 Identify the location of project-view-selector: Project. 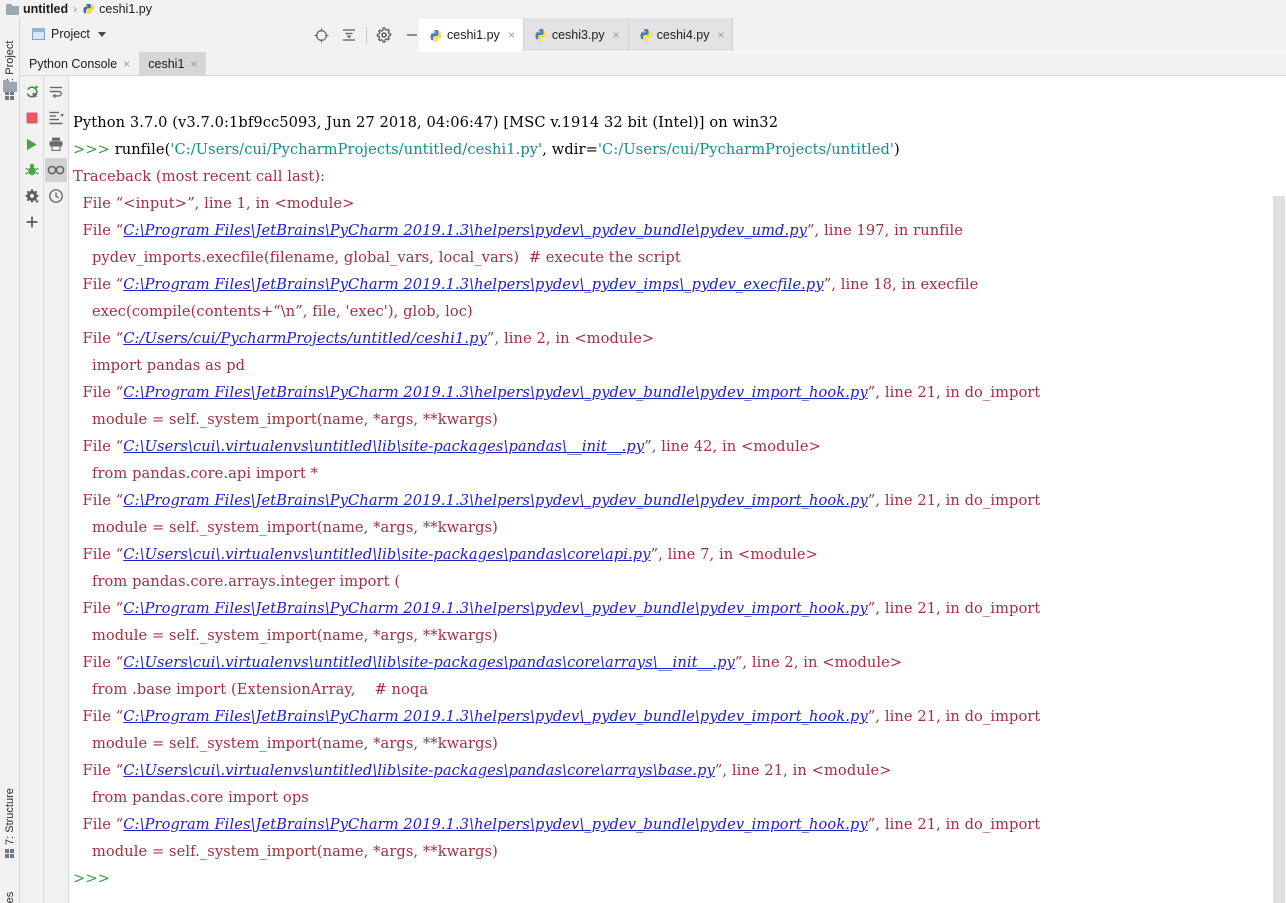
(69, 34).